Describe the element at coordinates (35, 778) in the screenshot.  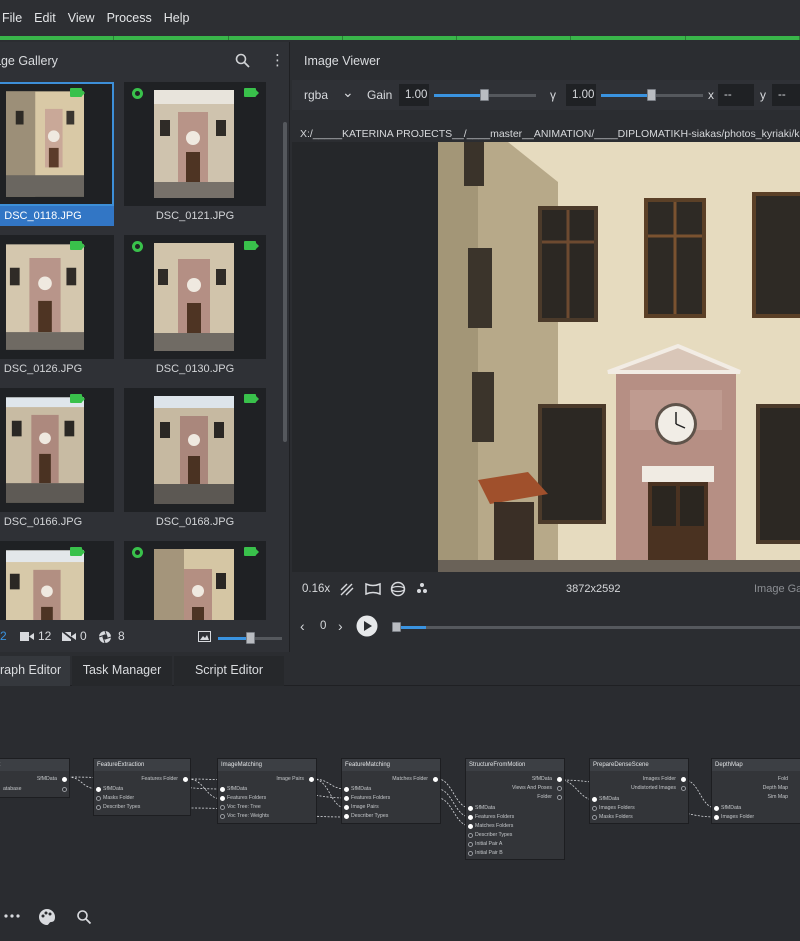
I see `graph-node: nit SfMData atabase` at that location.